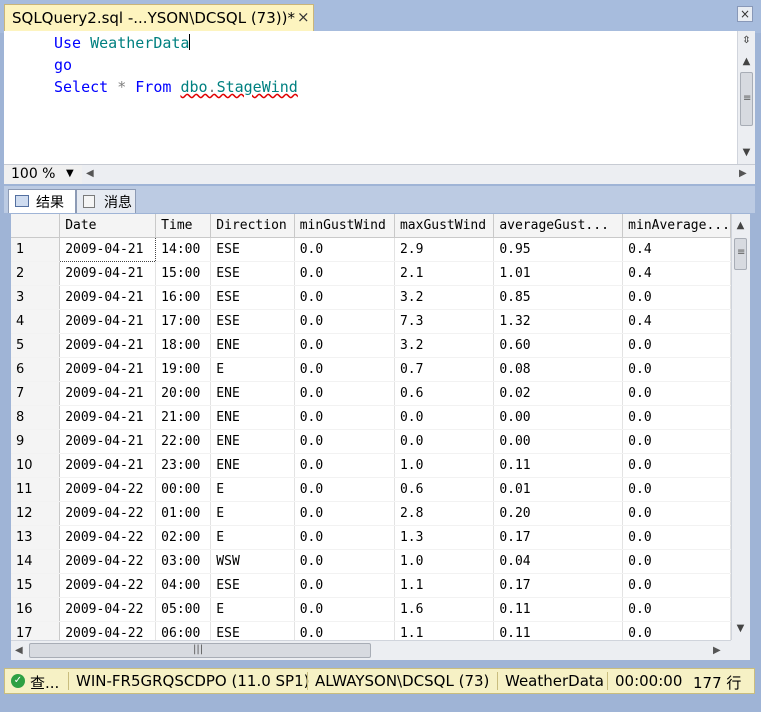 The height and width of the screenshot is (712, 761). I want to click on column-header: Direction, so click(252, 226).